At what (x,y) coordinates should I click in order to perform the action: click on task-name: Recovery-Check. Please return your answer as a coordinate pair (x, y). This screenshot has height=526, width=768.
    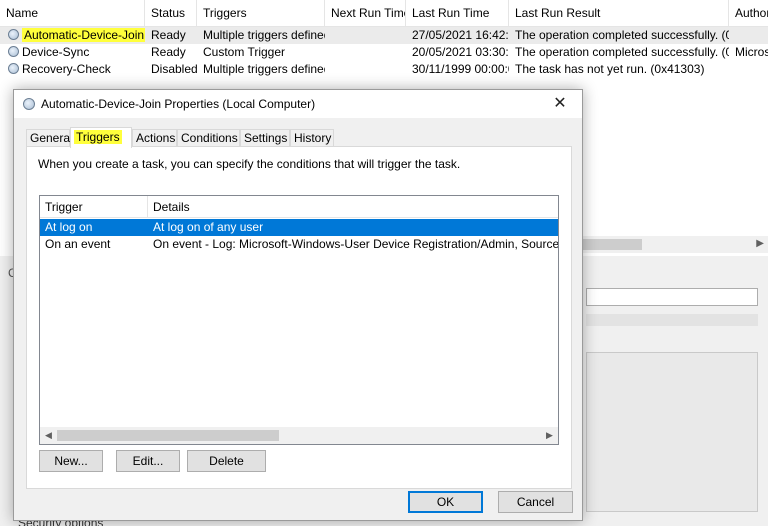
    Looking at the image, I should click on (66, 69).